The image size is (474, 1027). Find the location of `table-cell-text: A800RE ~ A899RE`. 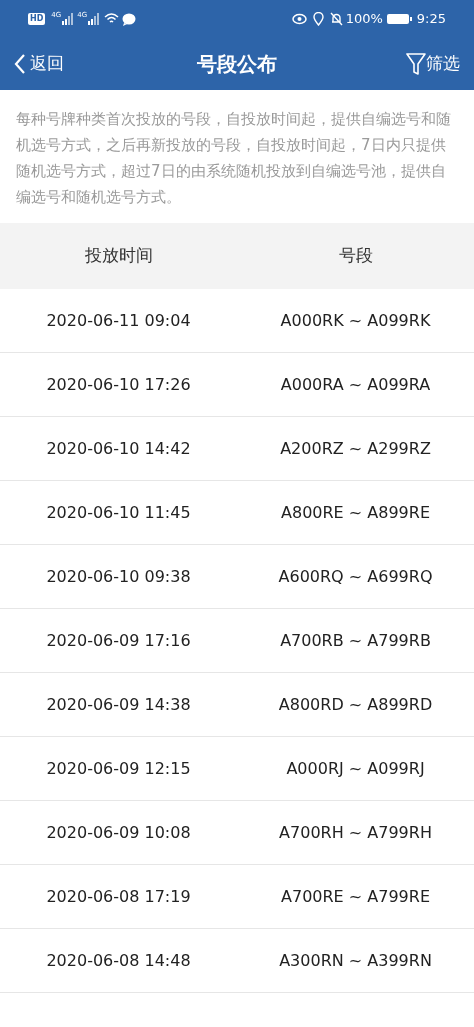

table-cell-text: A800RE ~ A899RE is located at coordinates (355, 512).